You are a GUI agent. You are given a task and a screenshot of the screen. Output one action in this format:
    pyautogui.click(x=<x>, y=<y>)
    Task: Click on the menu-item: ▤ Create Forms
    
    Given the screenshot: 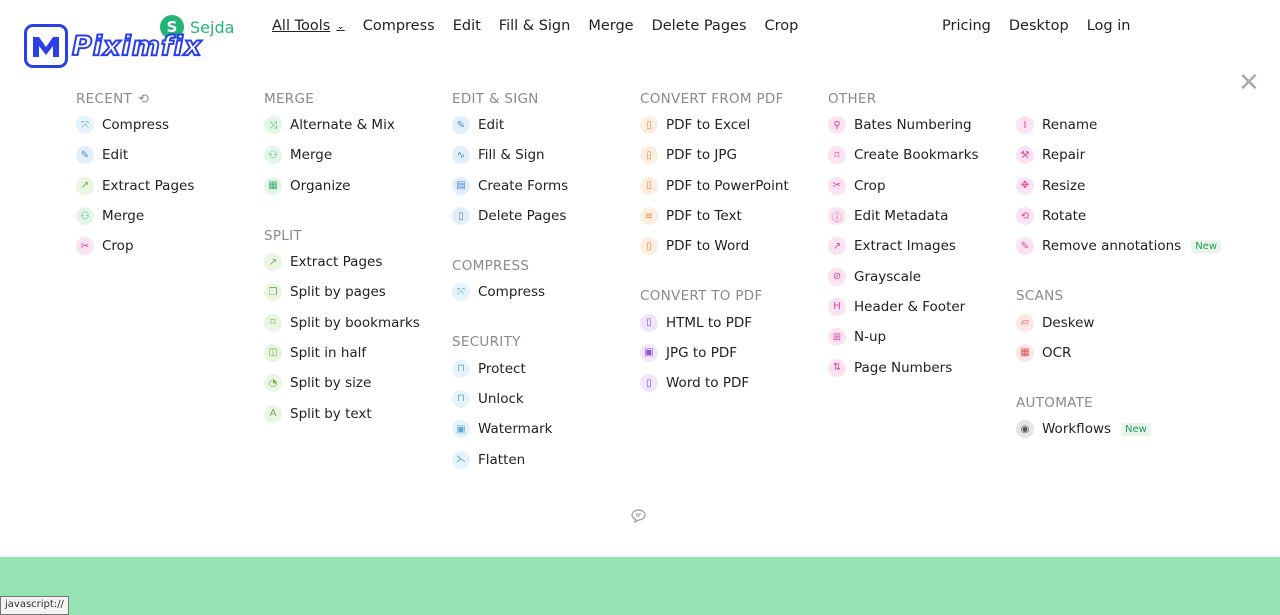 What is the action you would take?
    pyautogui.click(x=544, y=186)
    